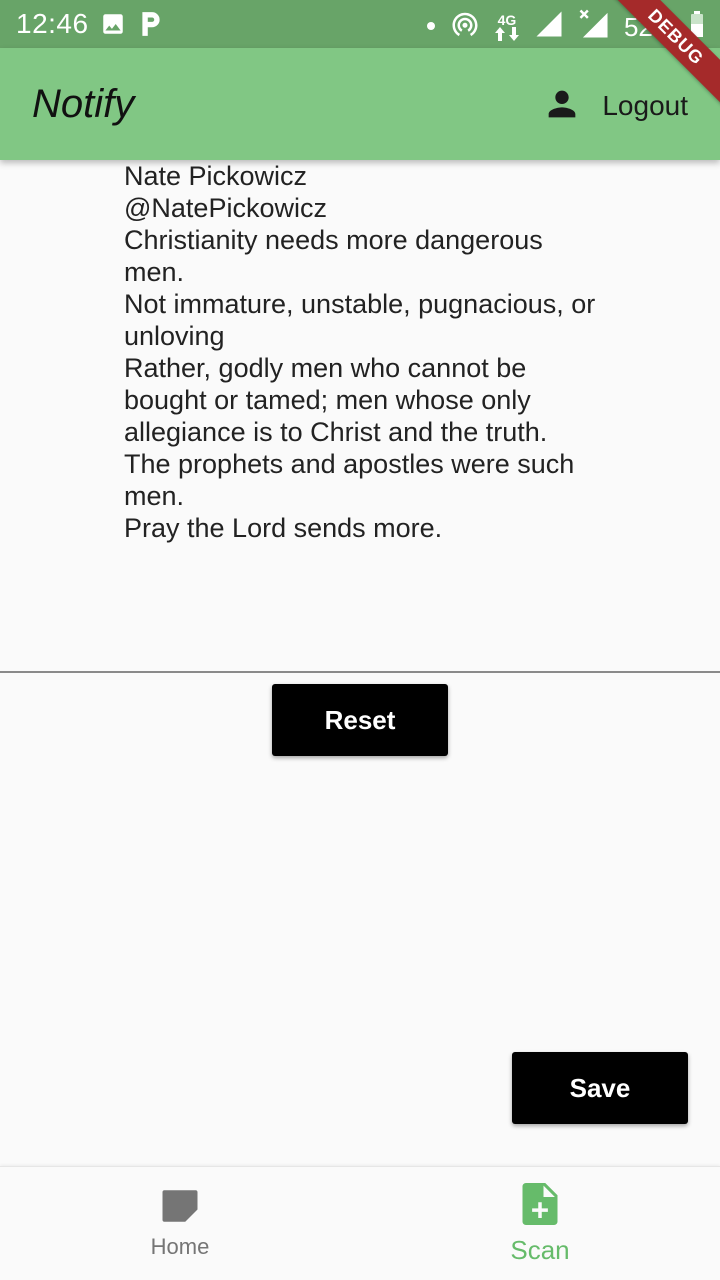 This screenshot has width=720, height=1280. I want to click on scan-line: Christianity needs more dangerous men., so click(333, 256).